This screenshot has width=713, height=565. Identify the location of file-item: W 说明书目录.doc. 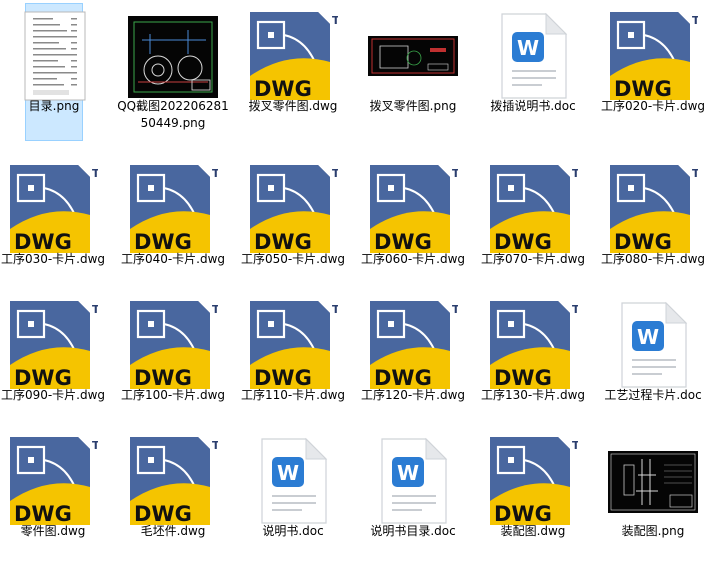
(413, 497).